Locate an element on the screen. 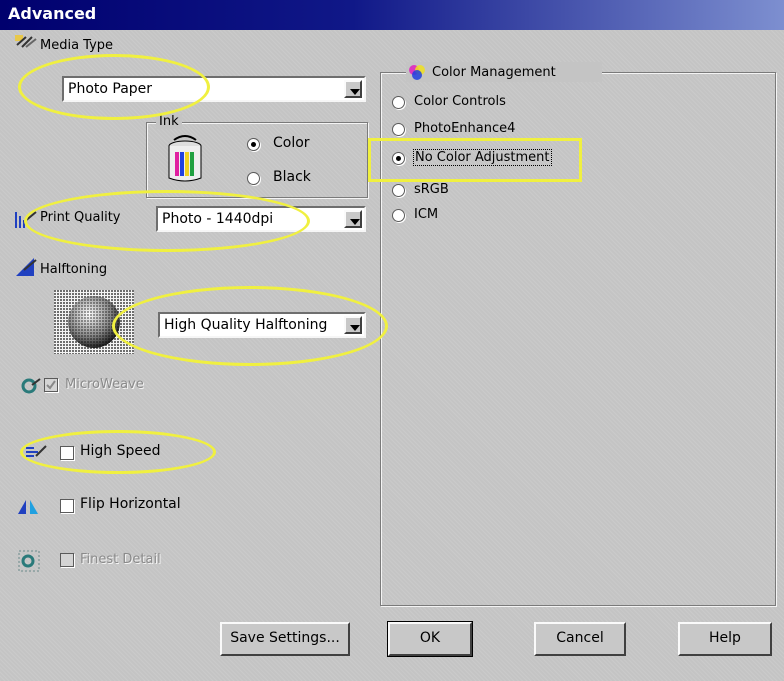 The image size is (784, 681). media-type-highlight is located at coordinates (114, 87).